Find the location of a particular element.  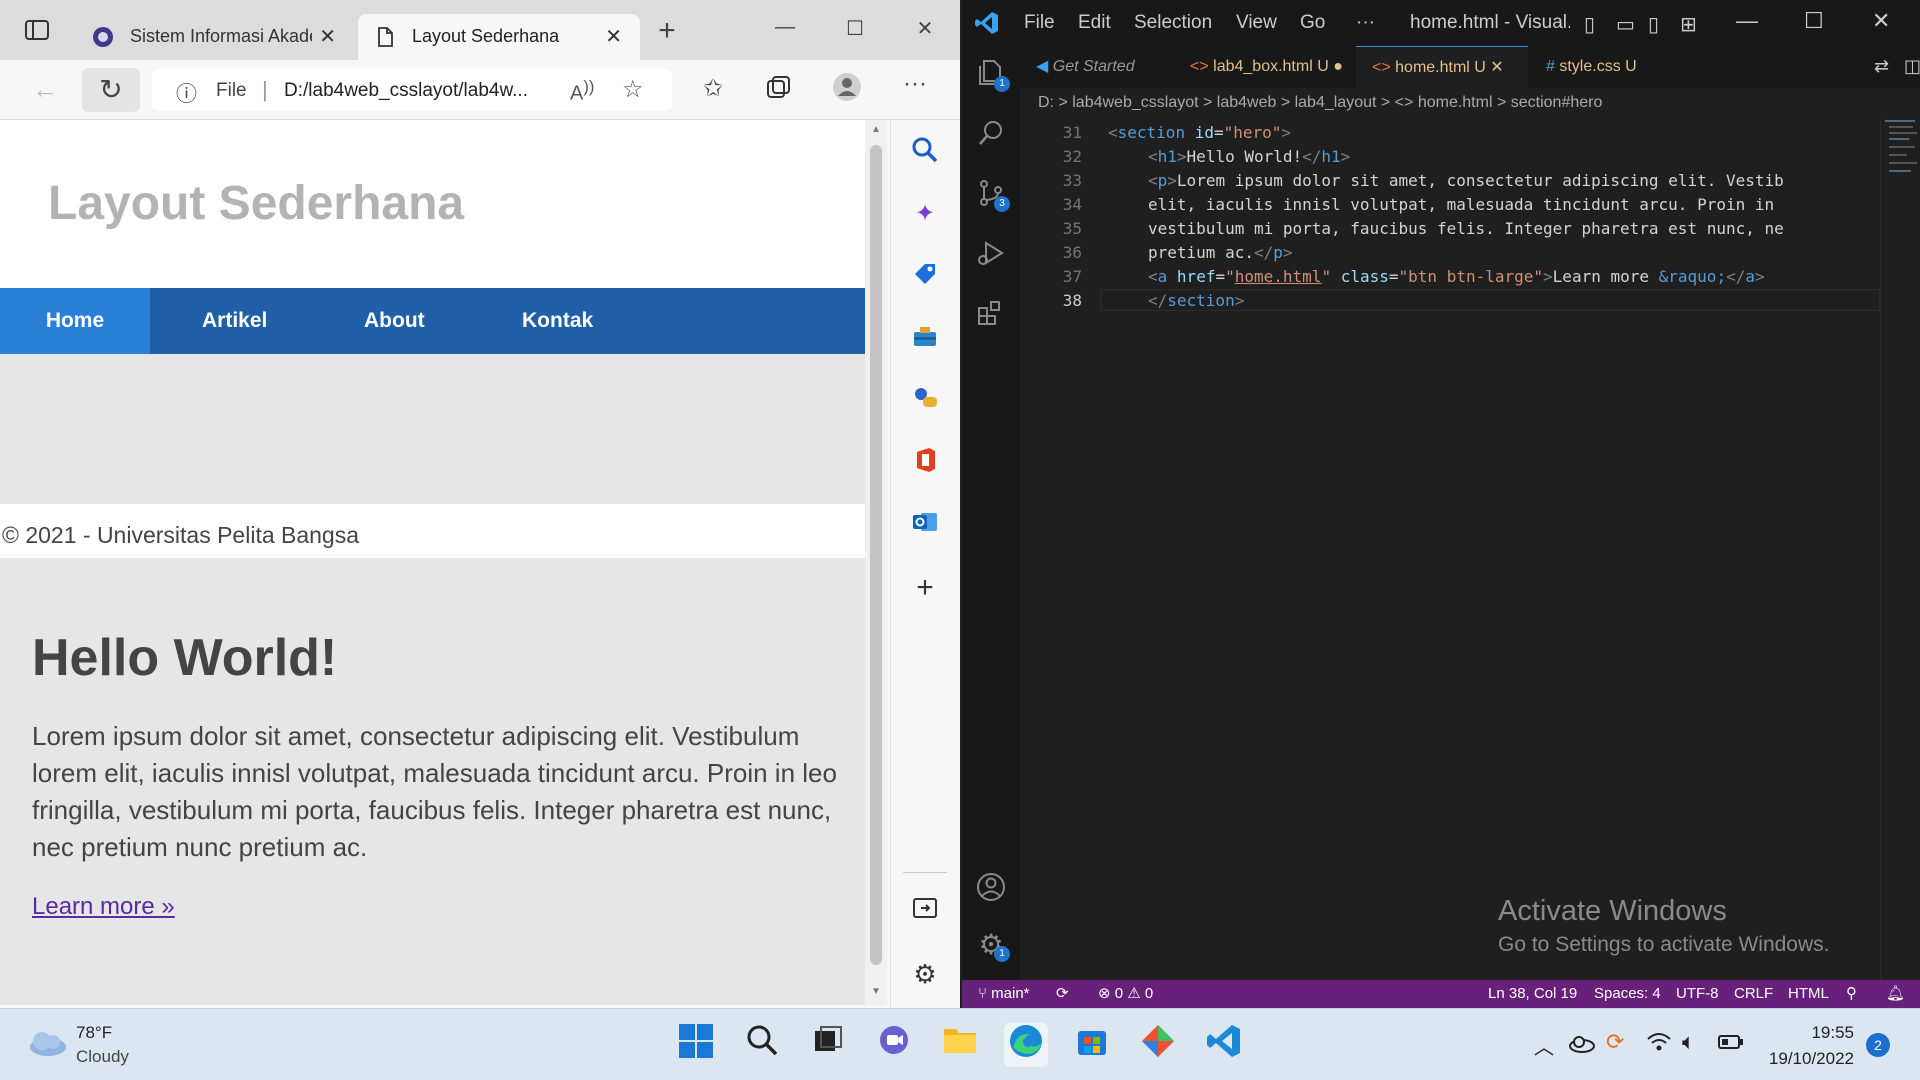

read-aloud-icon: A)) is located at coordinates (582, 91).